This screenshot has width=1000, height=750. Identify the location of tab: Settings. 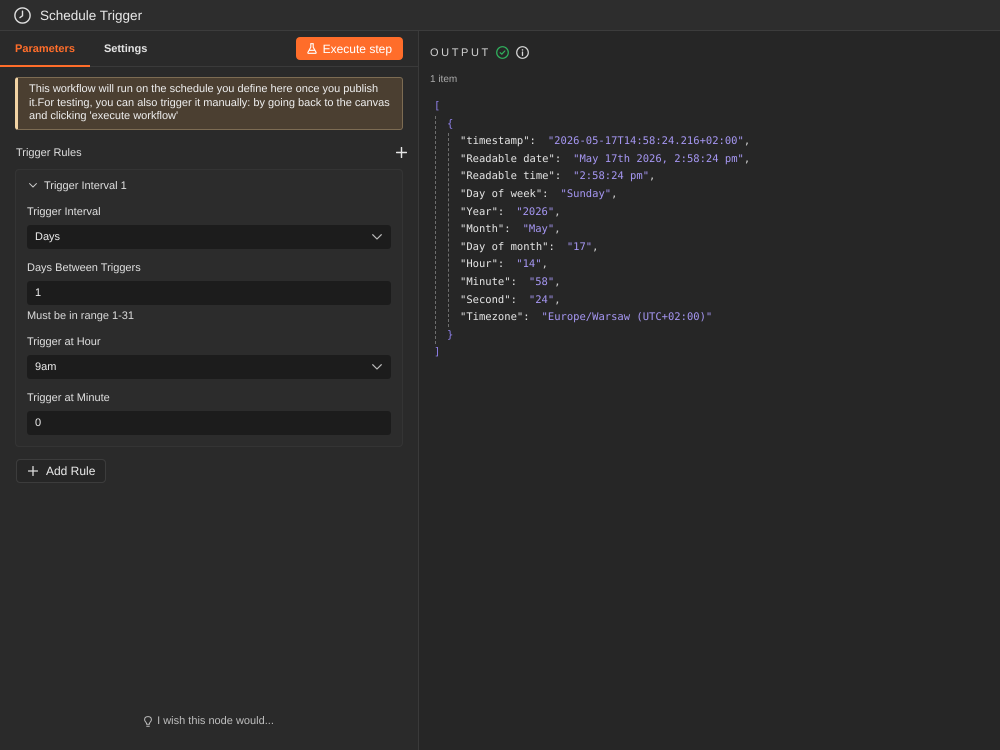
(126, 49).